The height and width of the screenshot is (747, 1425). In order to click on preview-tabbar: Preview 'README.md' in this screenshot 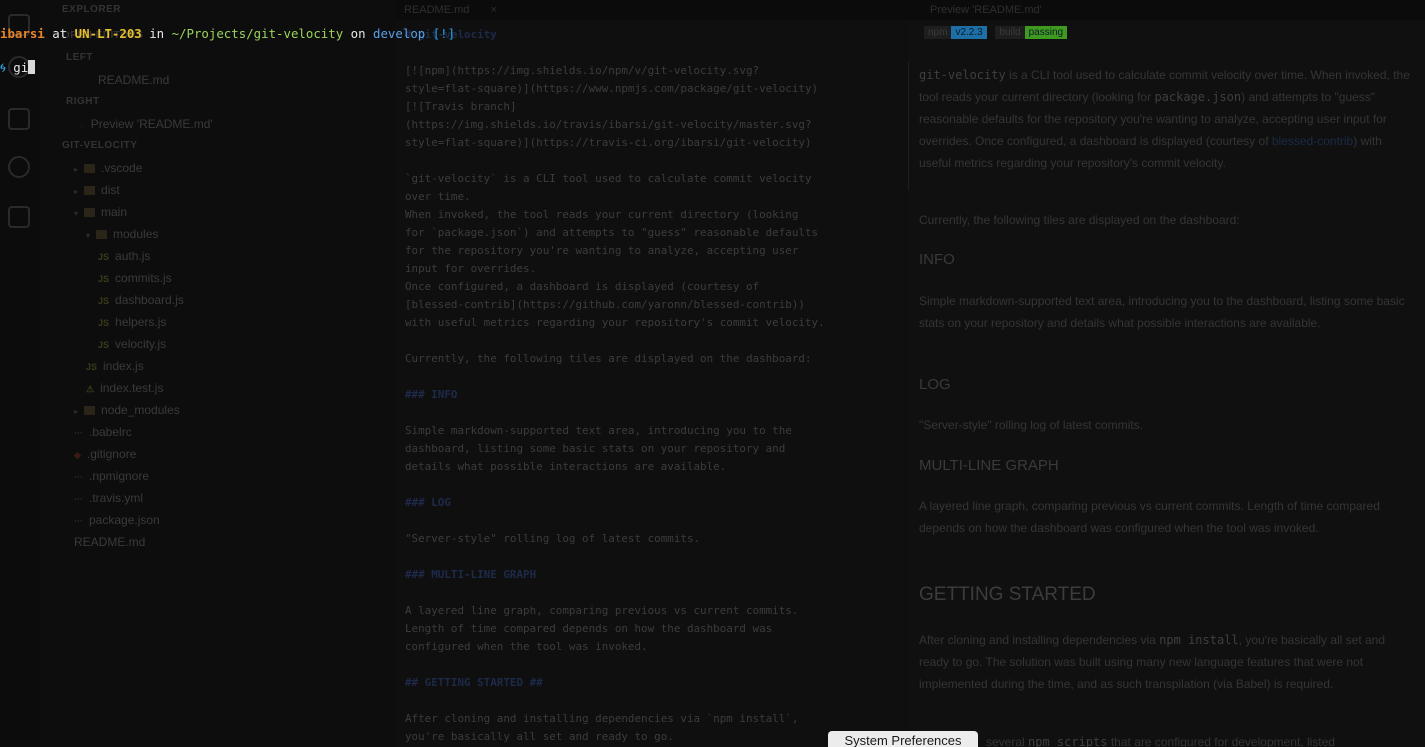, I will do `click(1166, 10)`.